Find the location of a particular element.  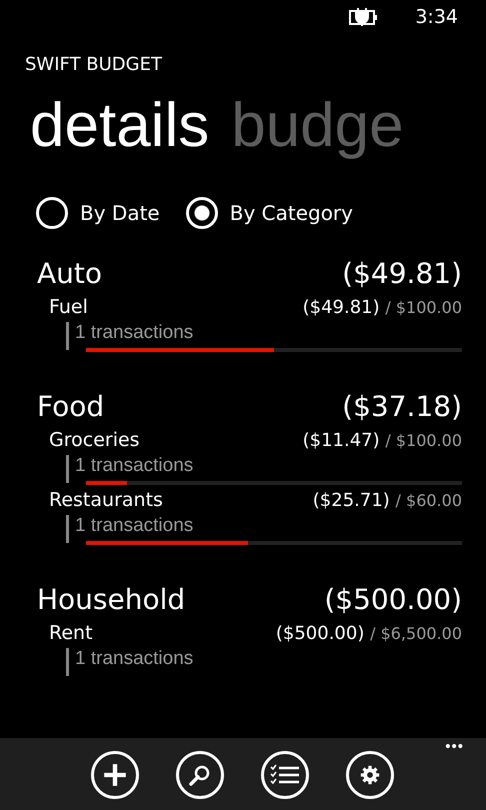

search-icon is located at coordinates (200, 775).